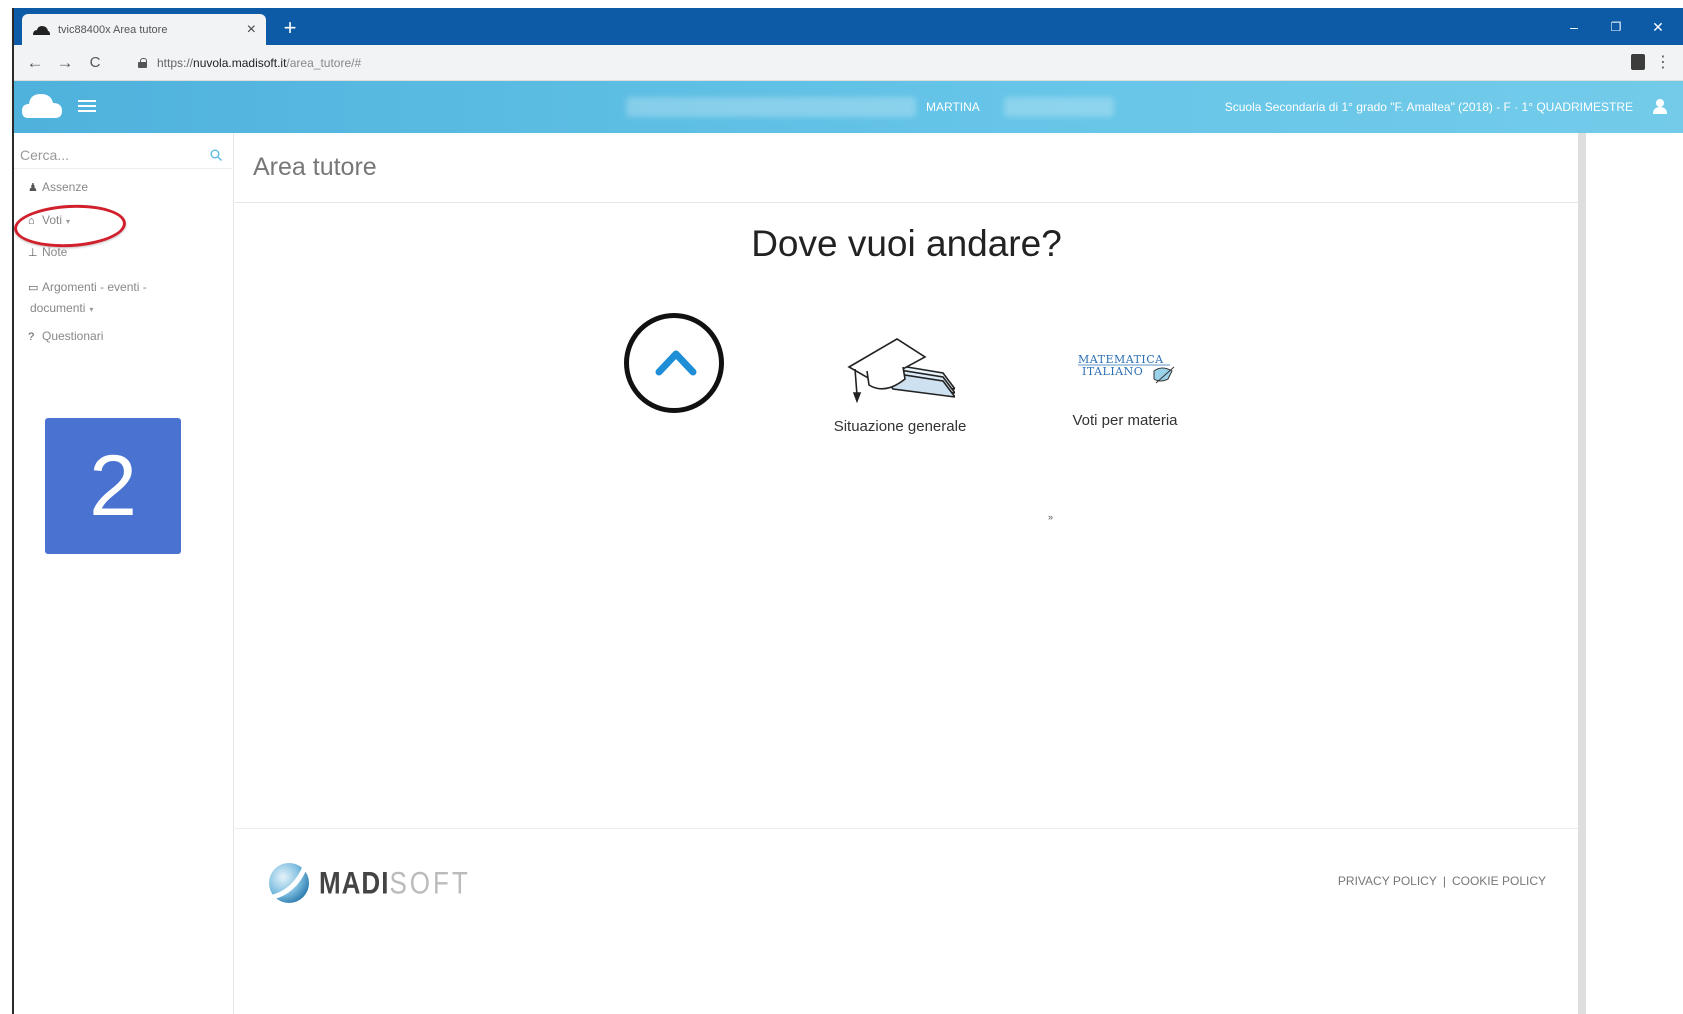  What do you see at coordinates (33, 288) in the screenshot?
I see `folder-icon: ▭` at bounding box center [33, 288].